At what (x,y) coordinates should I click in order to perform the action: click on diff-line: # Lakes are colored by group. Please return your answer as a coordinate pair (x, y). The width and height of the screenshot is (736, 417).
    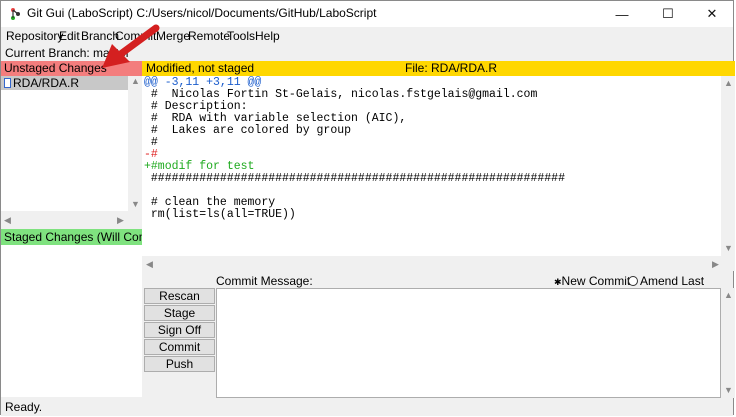
    Looking at the image, I should click on (248, 130).